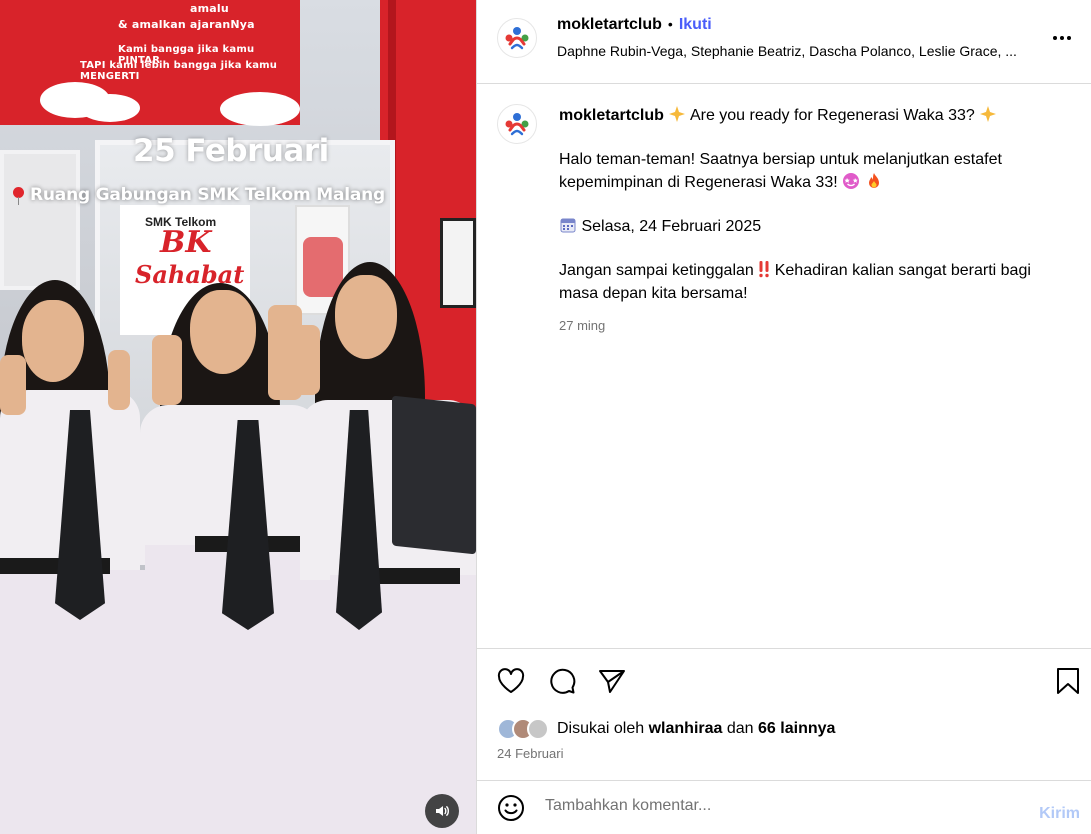 The width and height of the screenshot is (1091, 834). I want to click on header-title-row: mokletartclub • Ikuti, so click(634, 25).